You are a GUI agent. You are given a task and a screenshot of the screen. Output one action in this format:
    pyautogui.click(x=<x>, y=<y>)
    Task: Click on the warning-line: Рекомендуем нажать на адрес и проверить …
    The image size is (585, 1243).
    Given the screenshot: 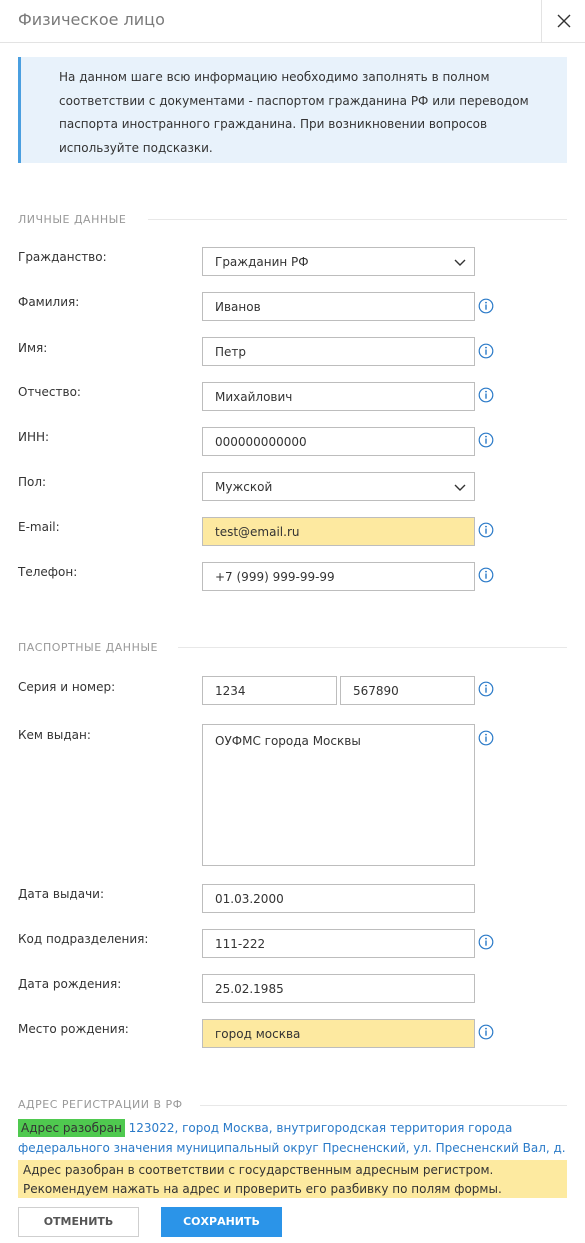 What is the action you would take?
    pyautogui.click(x=262, y=1188)
    